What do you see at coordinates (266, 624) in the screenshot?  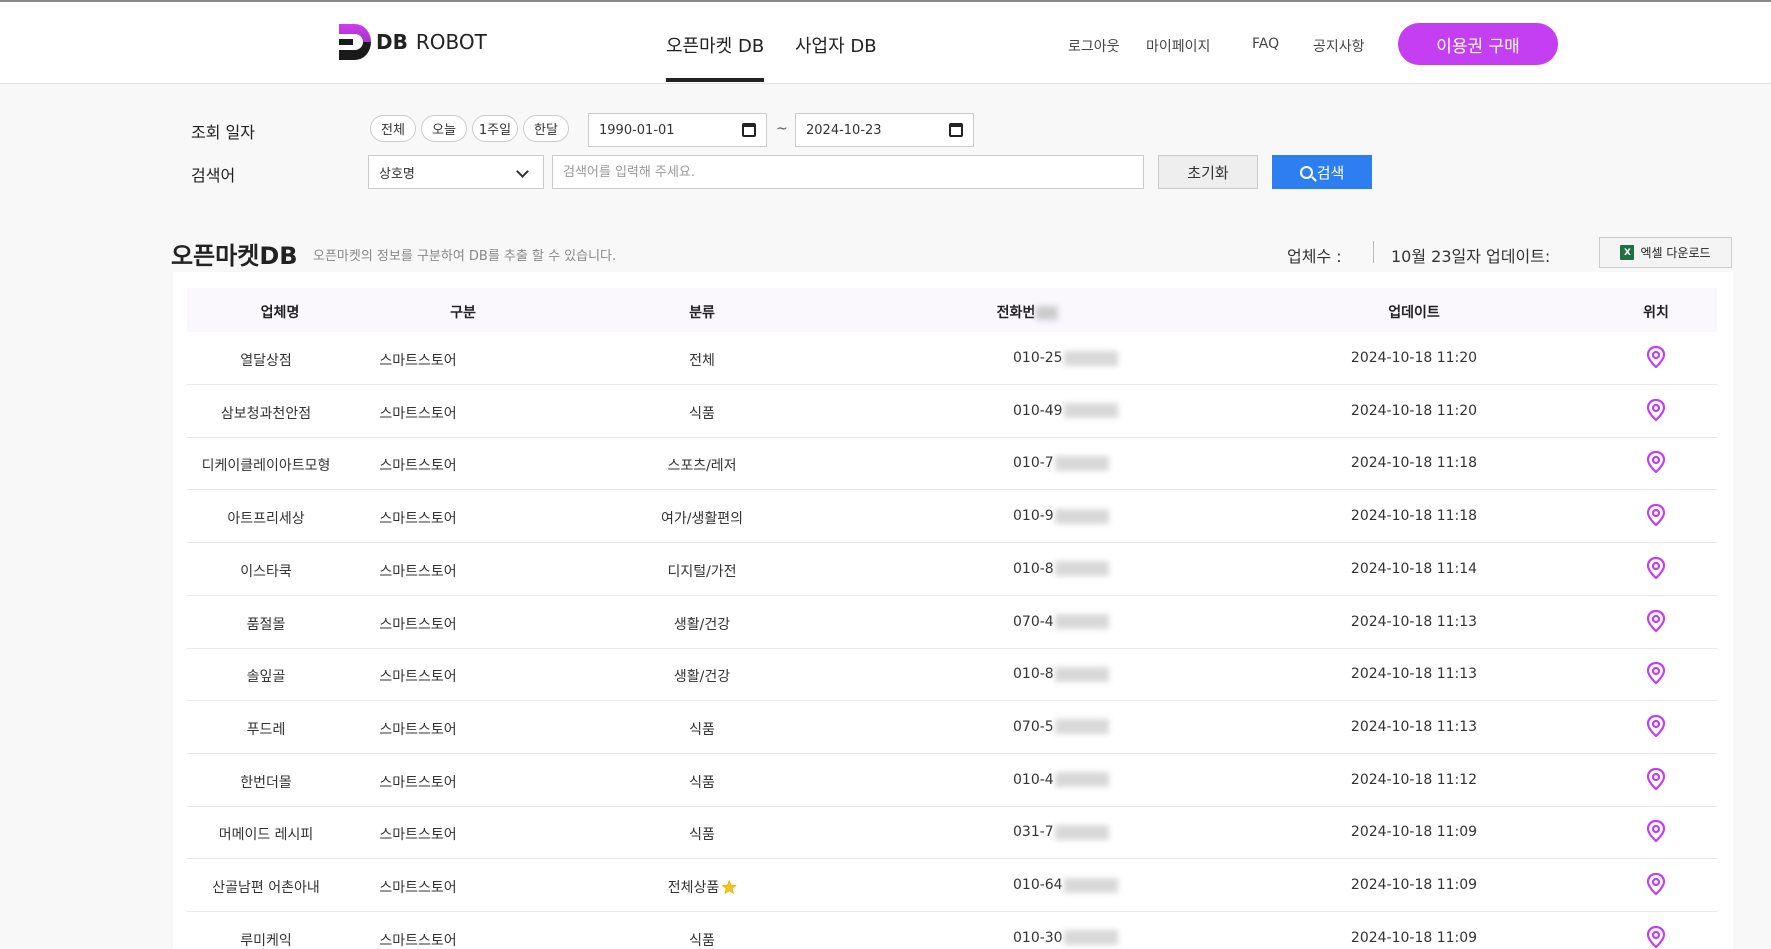 I see `cell-company-name: 품절몰` at bounding box center [266, 624].